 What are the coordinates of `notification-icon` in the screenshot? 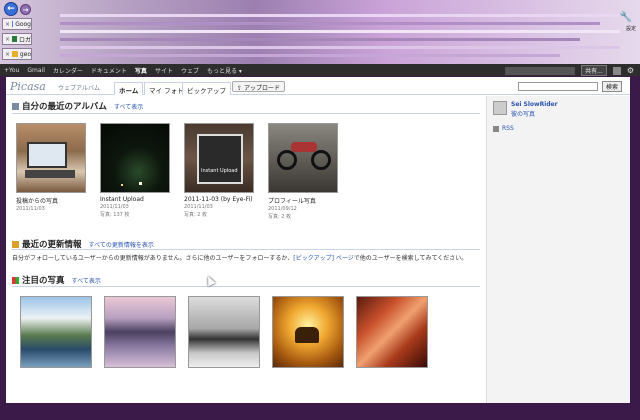 It's located at (616, 70).